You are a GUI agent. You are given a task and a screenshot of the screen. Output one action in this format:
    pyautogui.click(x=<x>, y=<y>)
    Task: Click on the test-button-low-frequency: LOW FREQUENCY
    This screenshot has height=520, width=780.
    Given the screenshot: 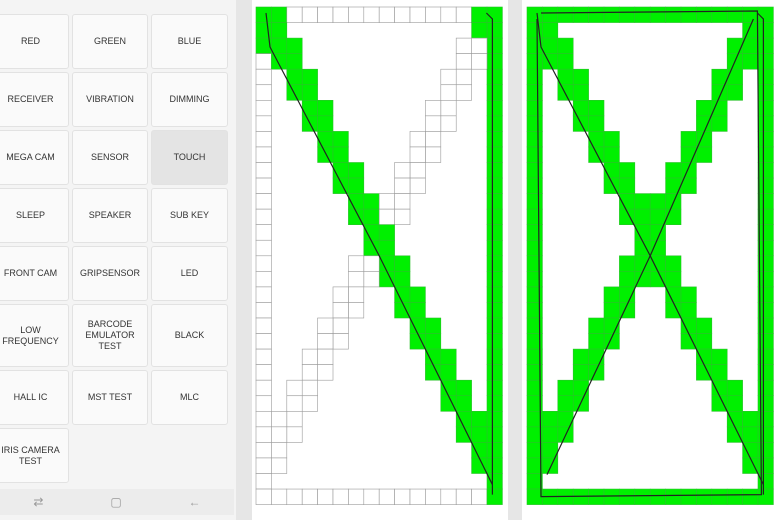 What is the action you would take?
    pyautogui.click(x=34, y=335)
    